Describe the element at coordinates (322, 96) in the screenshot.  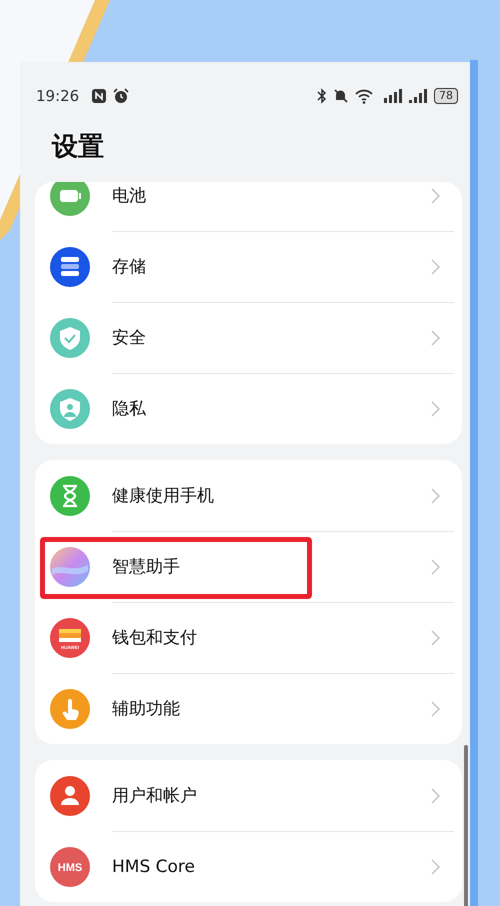
I see `bluetooth-icon` at that location.